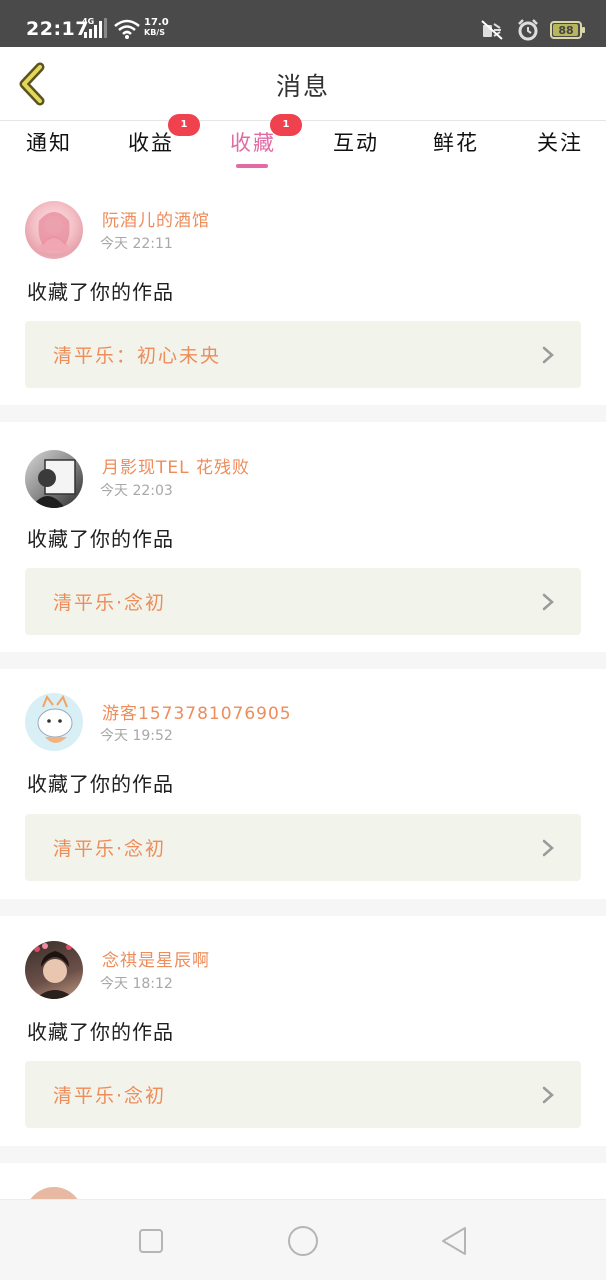 Image resolution: width=606 pixels, height=1280 pixels. Describe the element at coordinates (96, 28) in the screenshot. I see `signal-icon: 4G` at that location.